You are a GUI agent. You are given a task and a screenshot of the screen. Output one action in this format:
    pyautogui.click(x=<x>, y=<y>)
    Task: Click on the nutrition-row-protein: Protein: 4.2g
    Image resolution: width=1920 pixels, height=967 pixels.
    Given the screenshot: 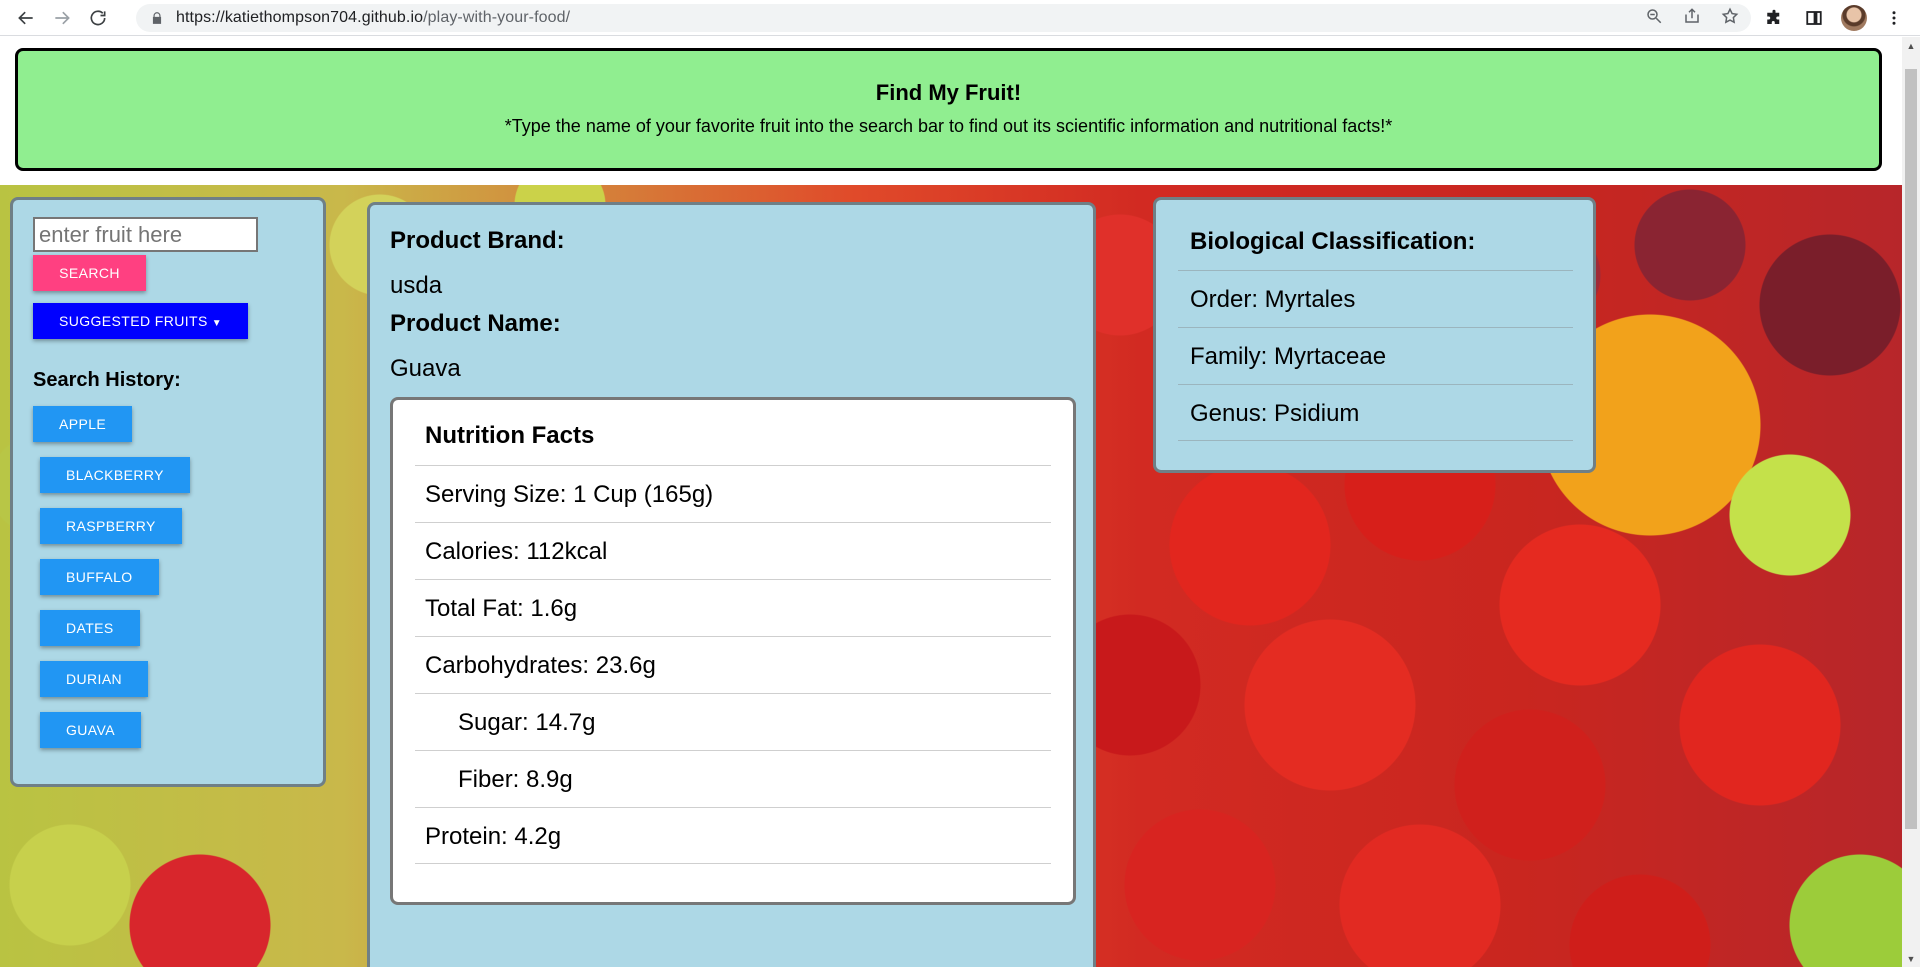 What is the action you would take?
    pyautogui.click(x=733, y=835)
    